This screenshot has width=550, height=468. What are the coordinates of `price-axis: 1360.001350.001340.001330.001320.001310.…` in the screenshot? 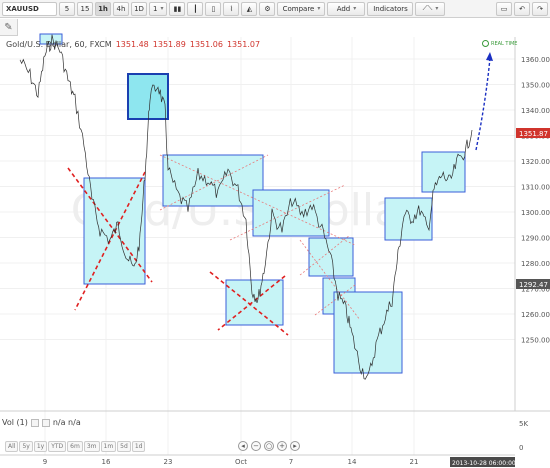 It's located at (535, 200).